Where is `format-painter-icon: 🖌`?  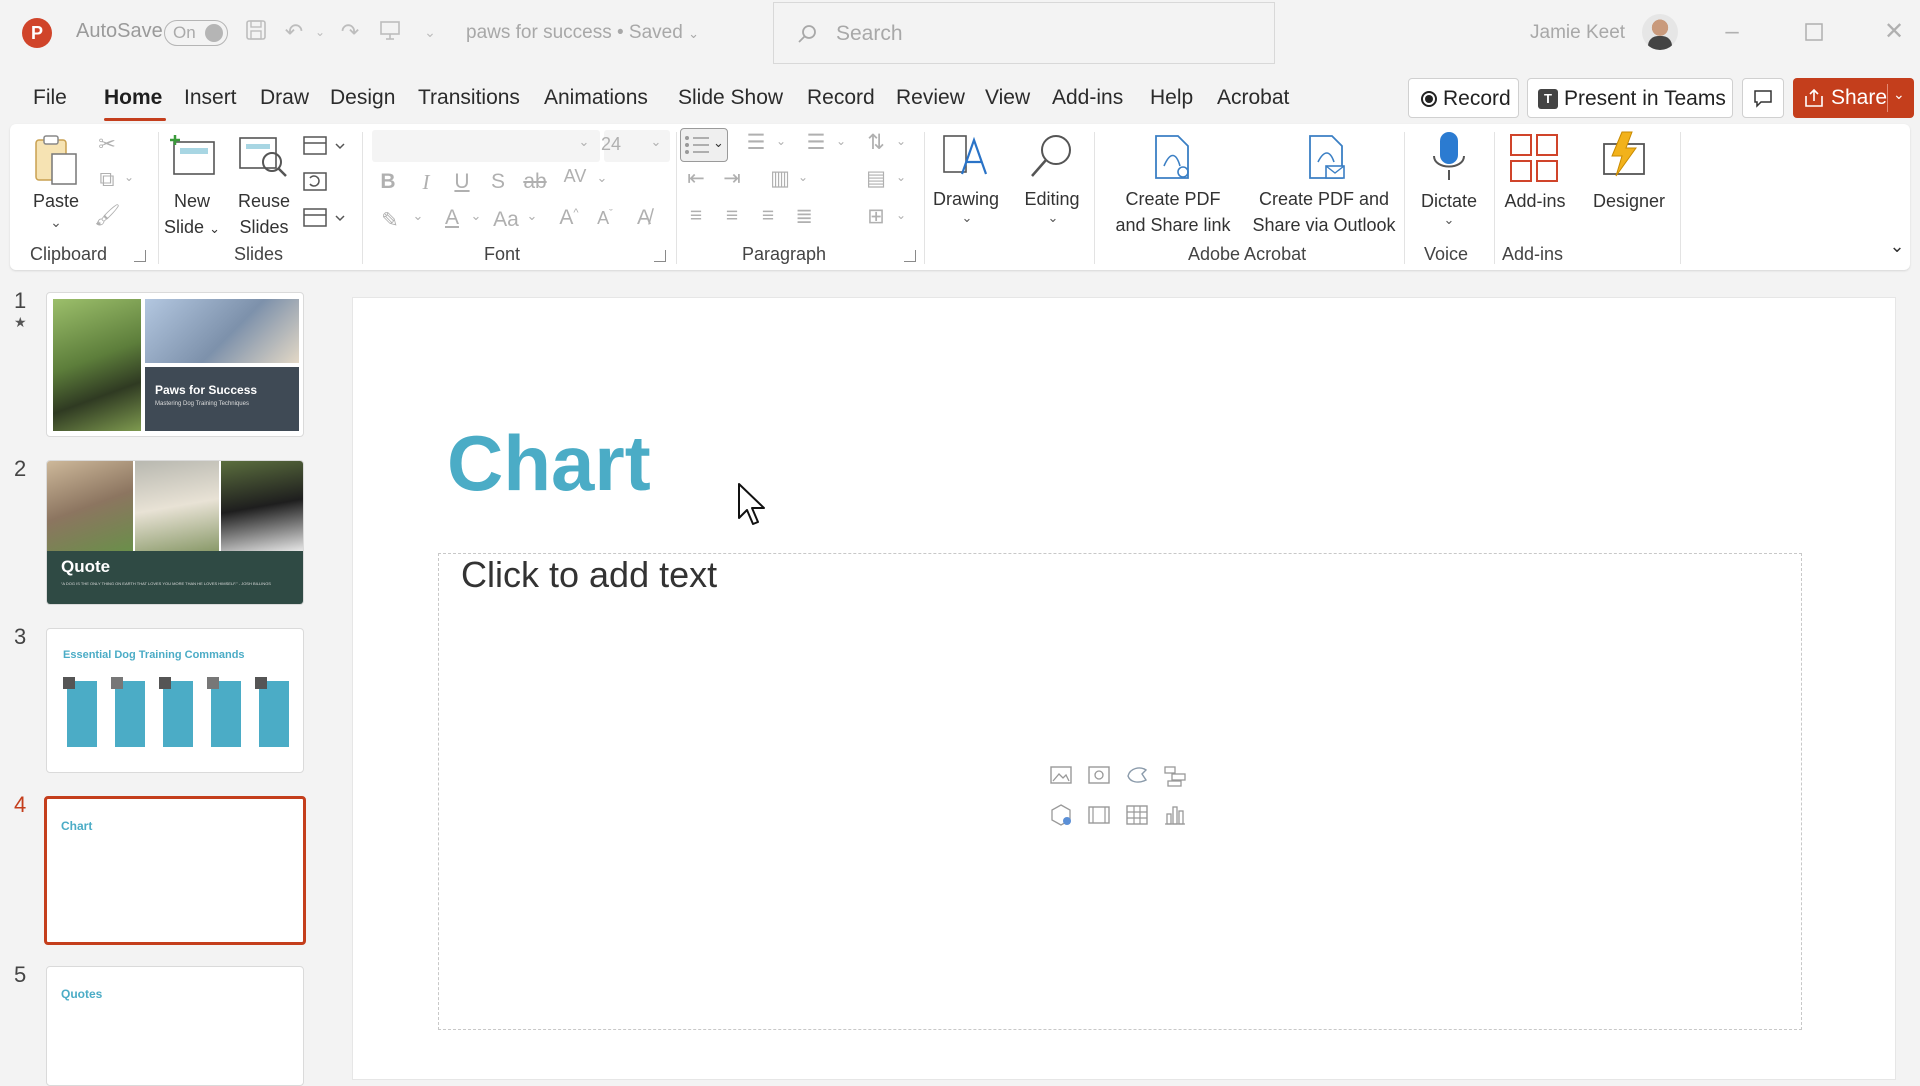 format-painter-icon: 🖌 is located at coordinates (107, 216).